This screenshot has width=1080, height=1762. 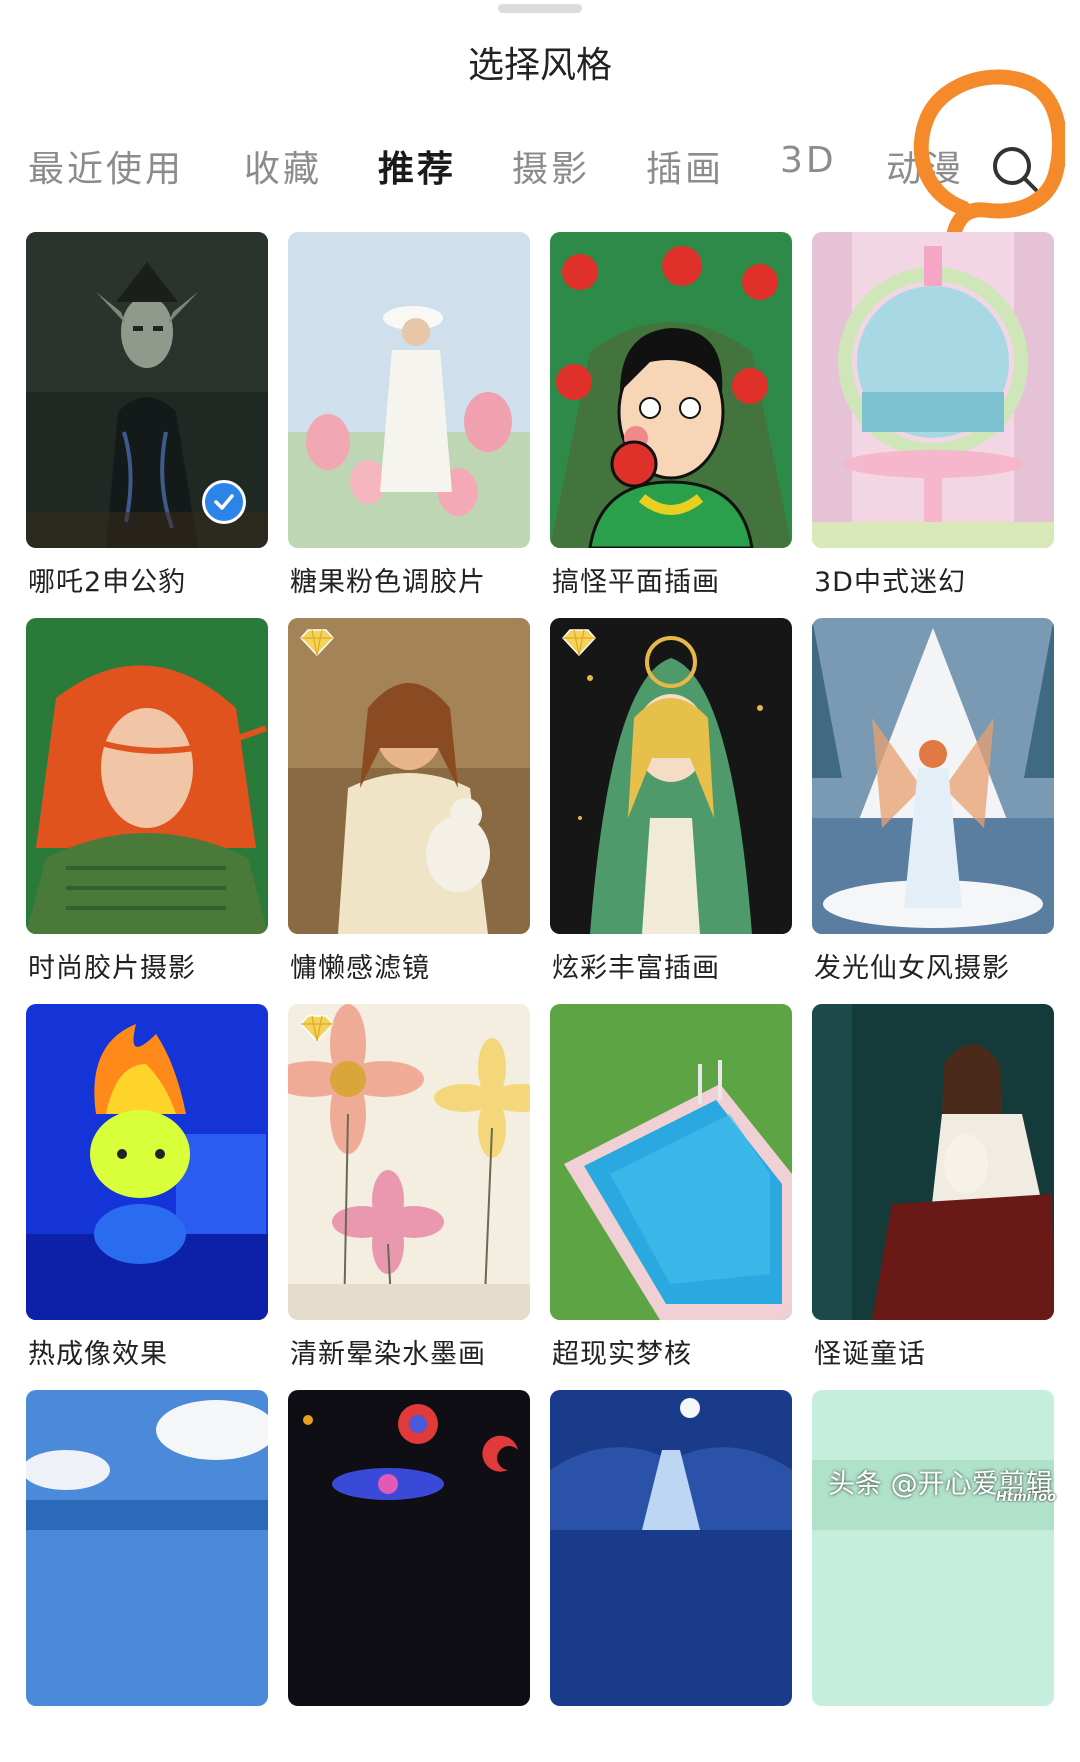 What do you see at coordinates (912, 968) in the screenshot?
I see `style-label: 发光仙女风摄影` at bounding box center [912, 968].